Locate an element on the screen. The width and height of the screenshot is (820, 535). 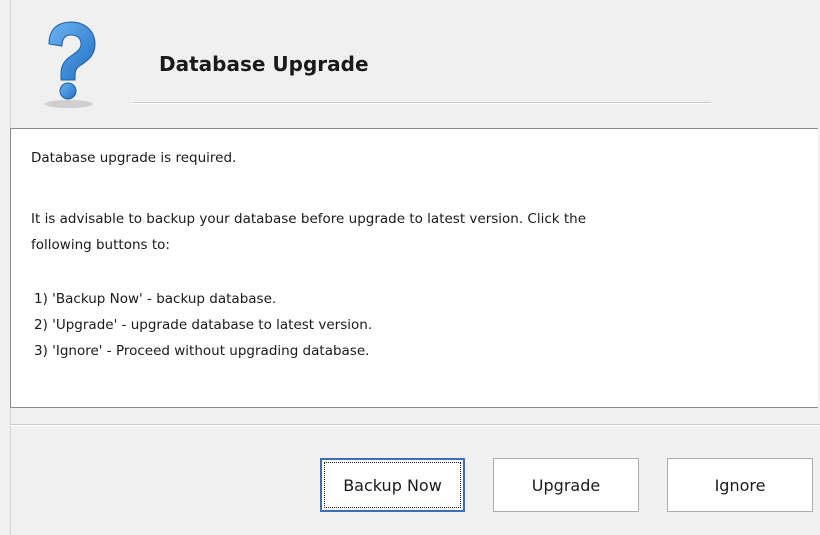
ignore-button: Ignore is located at coordinates (740, 485).